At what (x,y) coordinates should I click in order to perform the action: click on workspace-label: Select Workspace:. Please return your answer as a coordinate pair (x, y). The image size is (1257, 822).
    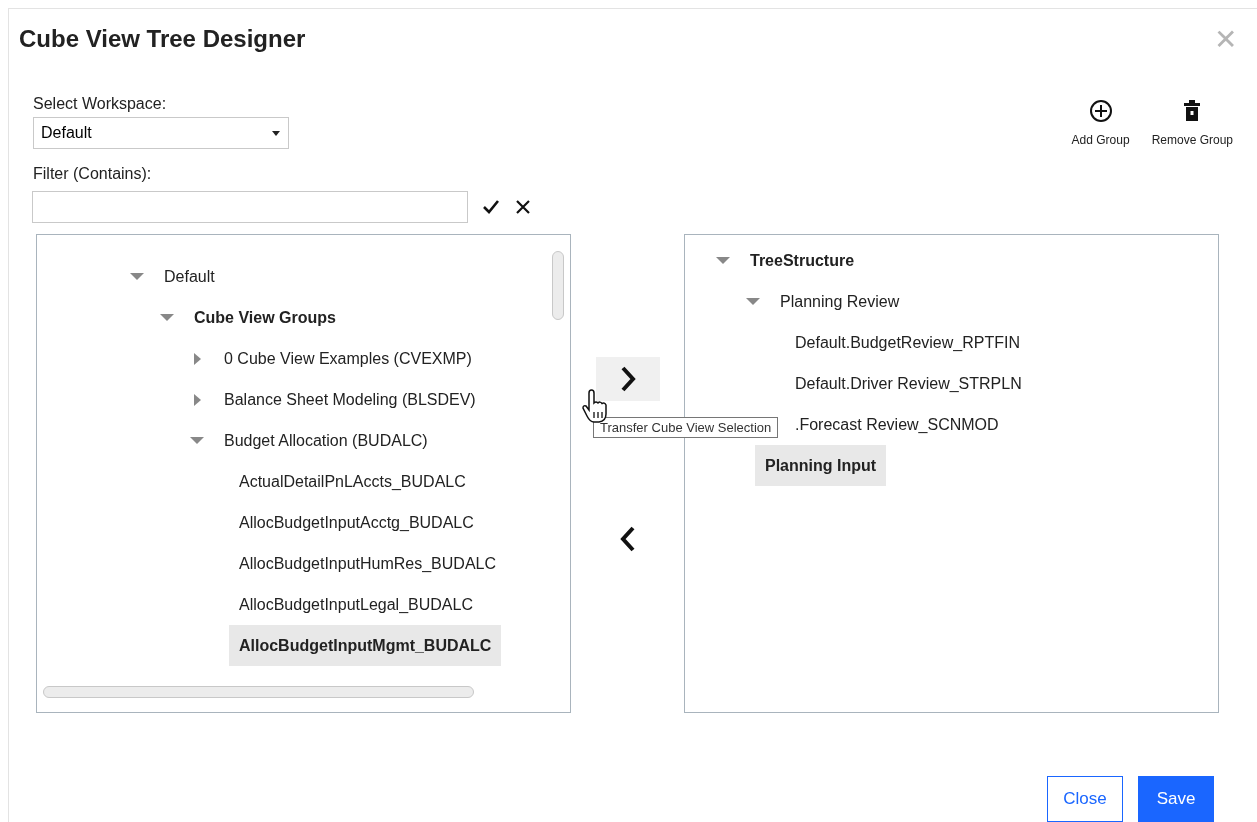
    Looking at the image, I should click on (100, 104).